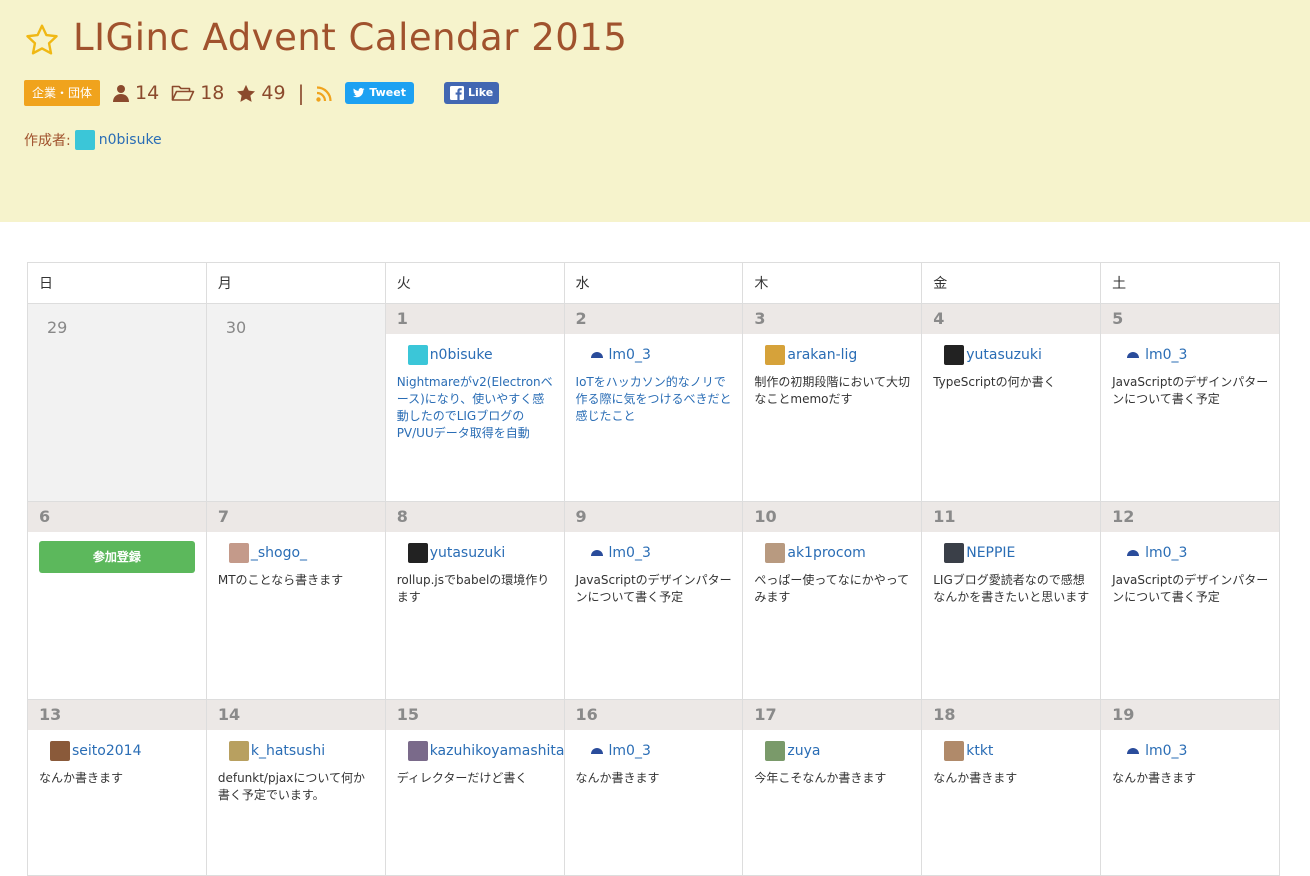 The width and height of the screenshot is (1310, 876). I want to click on day-number: 4, so click(1011, 319).